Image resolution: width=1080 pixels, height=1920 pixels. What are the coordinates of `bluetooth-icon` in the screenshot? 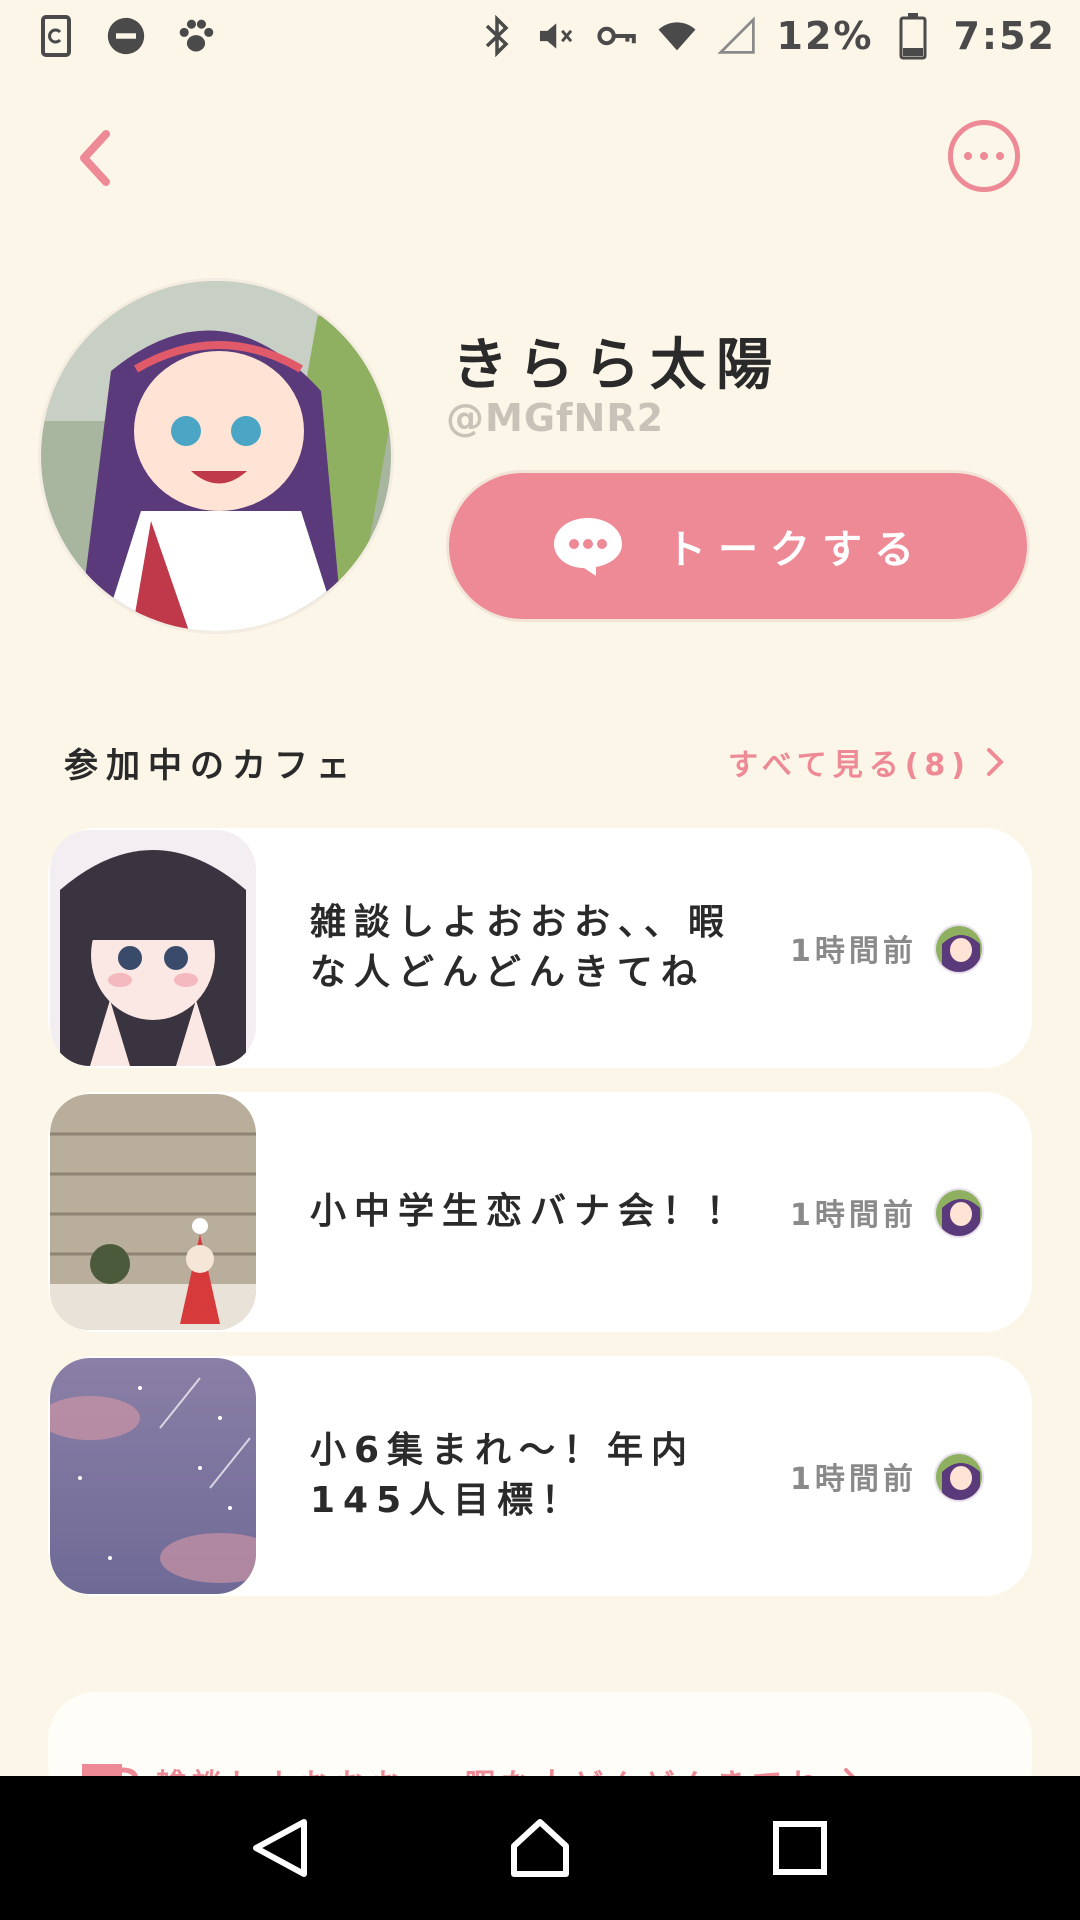 It's located at (497, 36).